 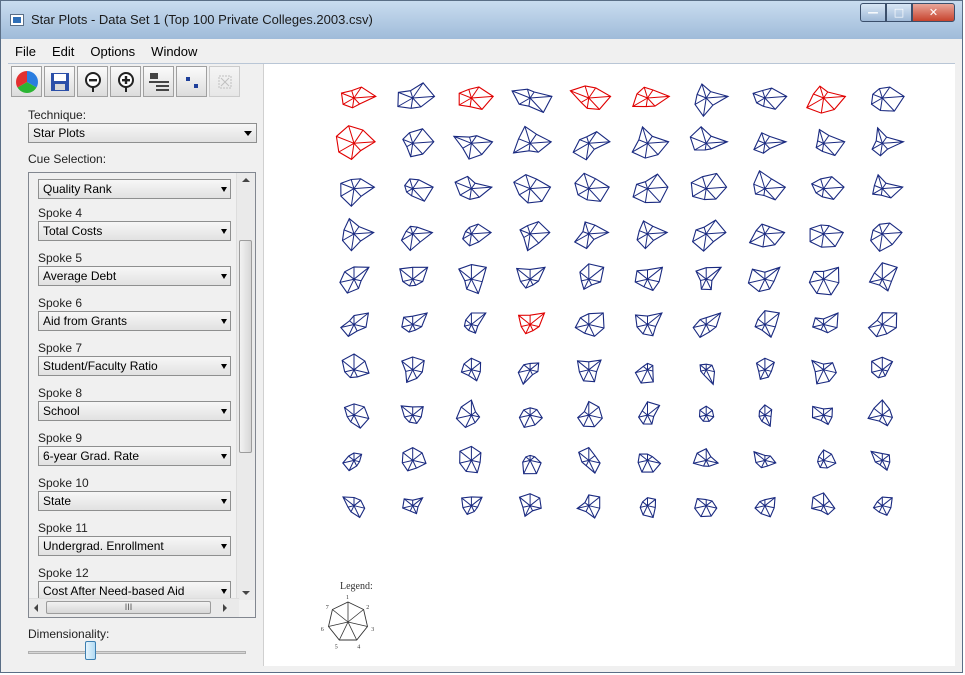 I want to click on spoke-select: State, so click(x=134, y=501).